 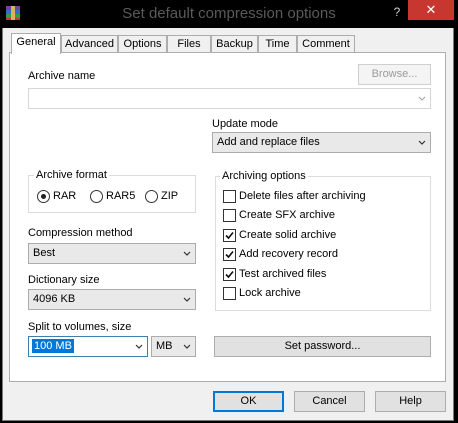 I want to click on dictionary-size-select: 4096 KB, so click(x=112, y=299).